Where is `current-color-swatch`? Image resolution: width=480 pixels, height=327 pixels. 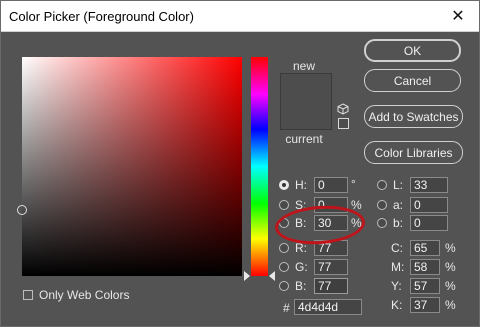
current-color-swatch is located at coordinates (306, 115).